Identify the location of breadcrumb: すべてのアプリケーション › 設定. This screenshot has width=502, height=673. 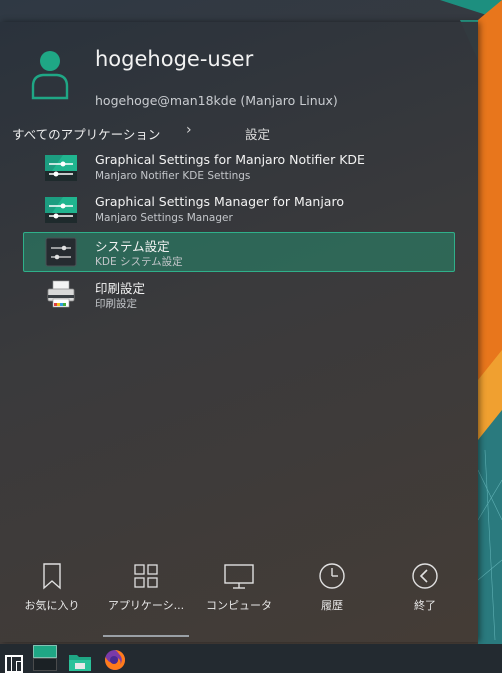
(242, 132).